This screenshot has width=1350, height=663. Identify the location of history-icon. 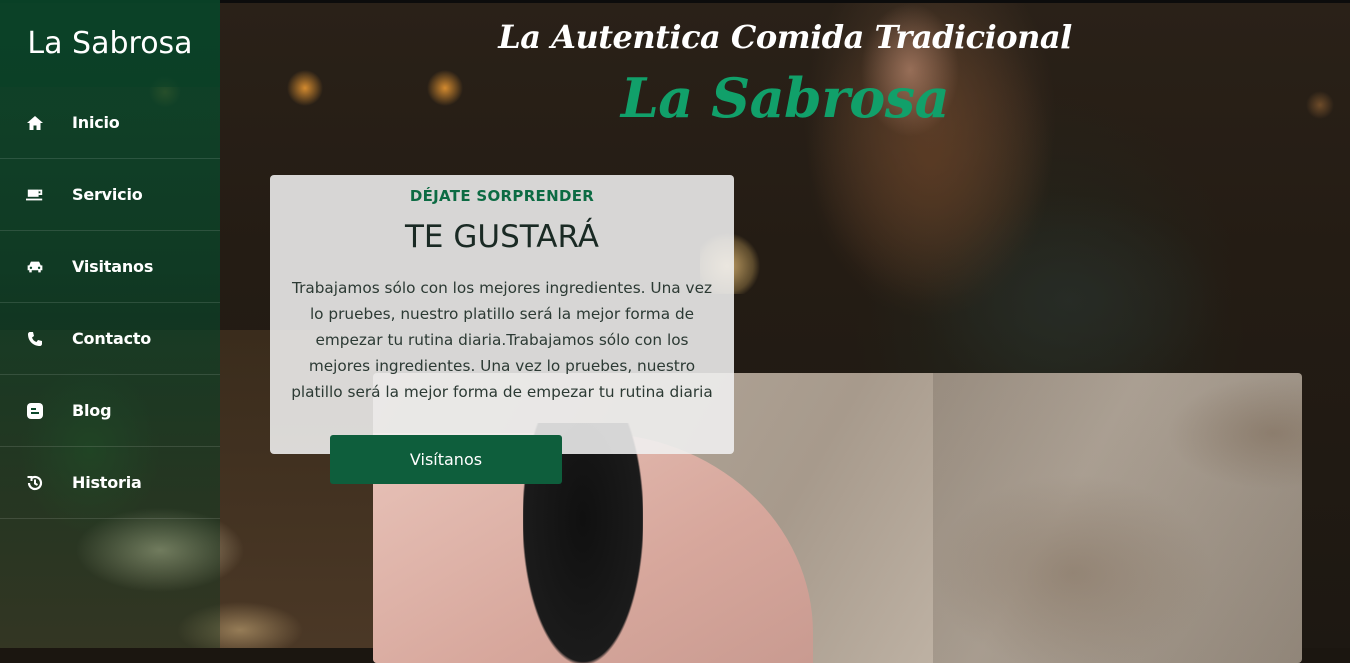
(35, 483).